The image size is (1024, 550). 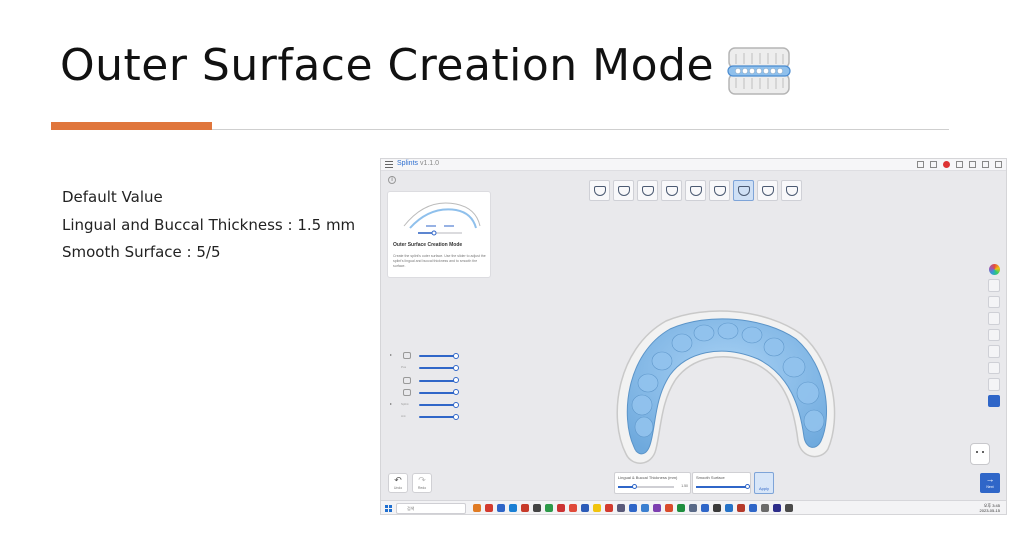 What do you see at coordinates (719, 190) in the screenshot?
I see `tool-occlusion` at bounding box center [719, 190].